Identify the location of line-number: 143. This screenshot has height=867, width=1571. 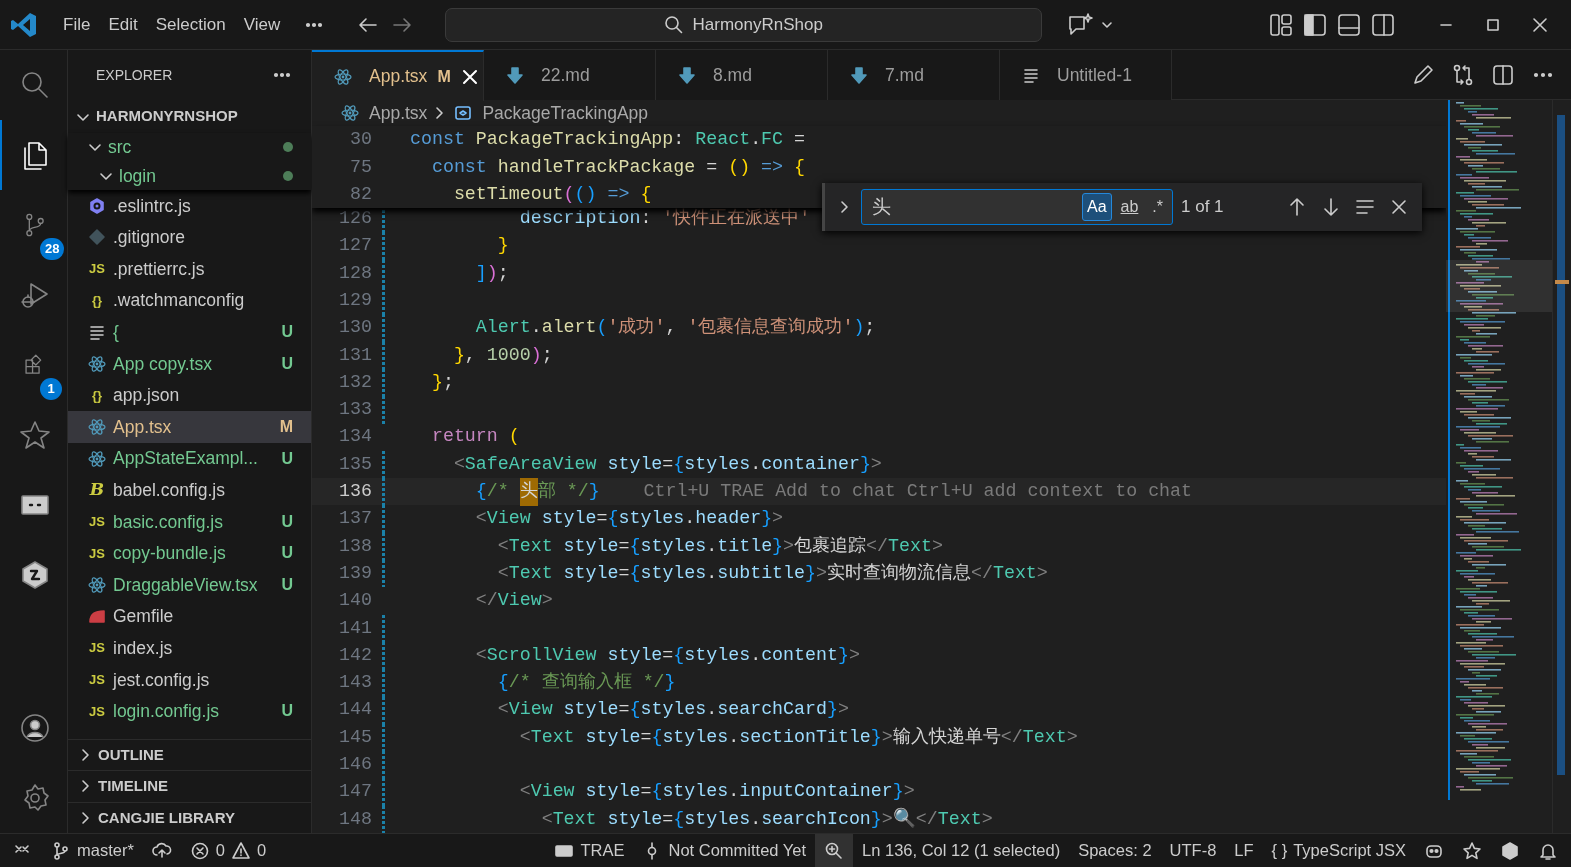
(355, 683).